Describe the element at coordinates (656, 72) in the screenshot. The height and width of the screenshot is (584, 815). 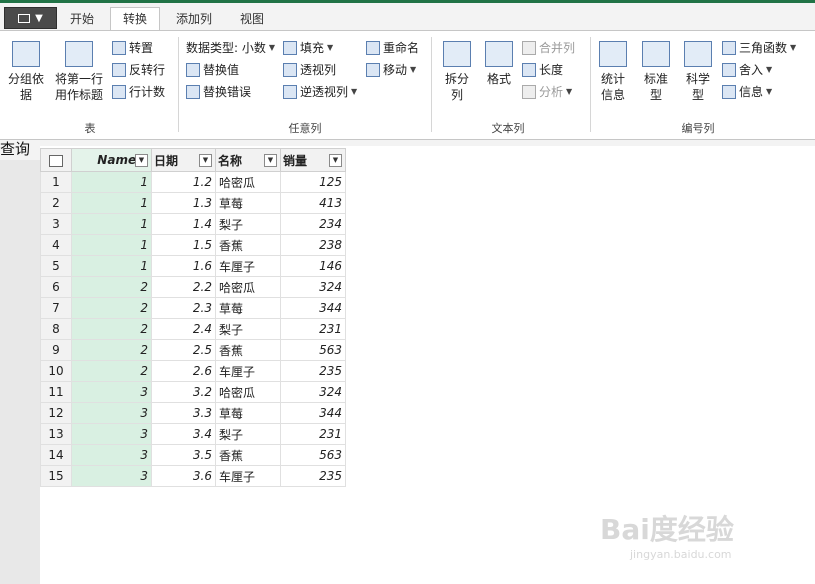
I see `standard-button: 标准型` at that location.